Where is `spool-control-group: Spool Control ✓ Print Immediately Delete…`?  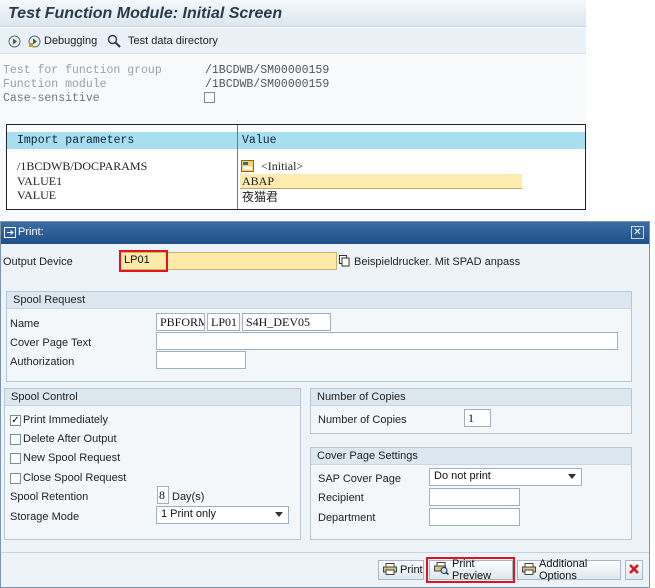
spool-control-group: Spool Control ✓ Print Immediately Delete… is located at coordinates (152, 464).